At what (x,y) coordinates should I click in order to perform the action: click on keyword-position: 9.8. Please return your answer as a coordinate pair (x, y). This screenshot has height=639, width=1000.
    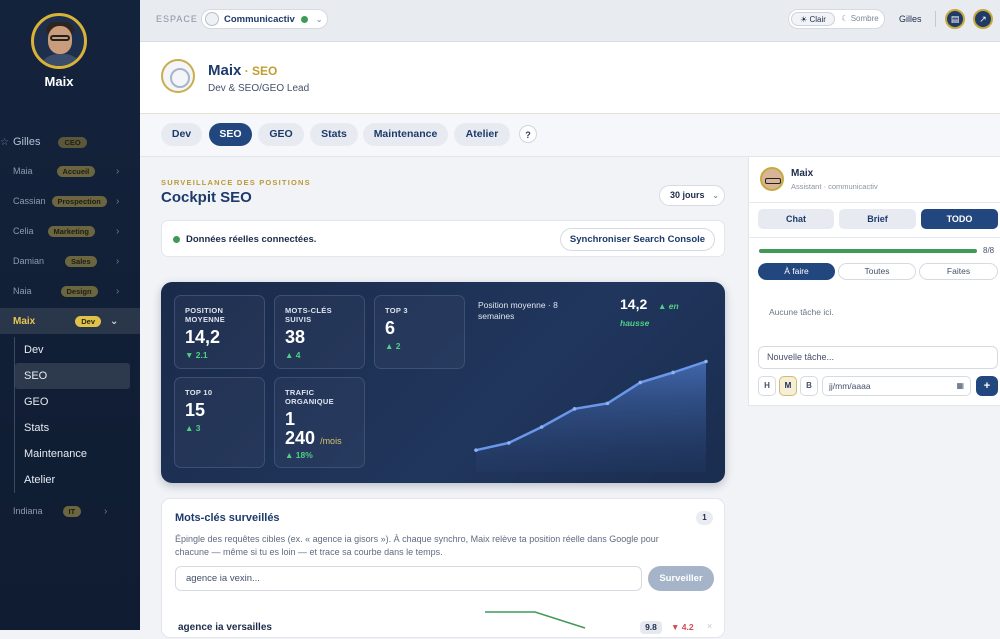
    Looking at the image, I should click on (651, 627).